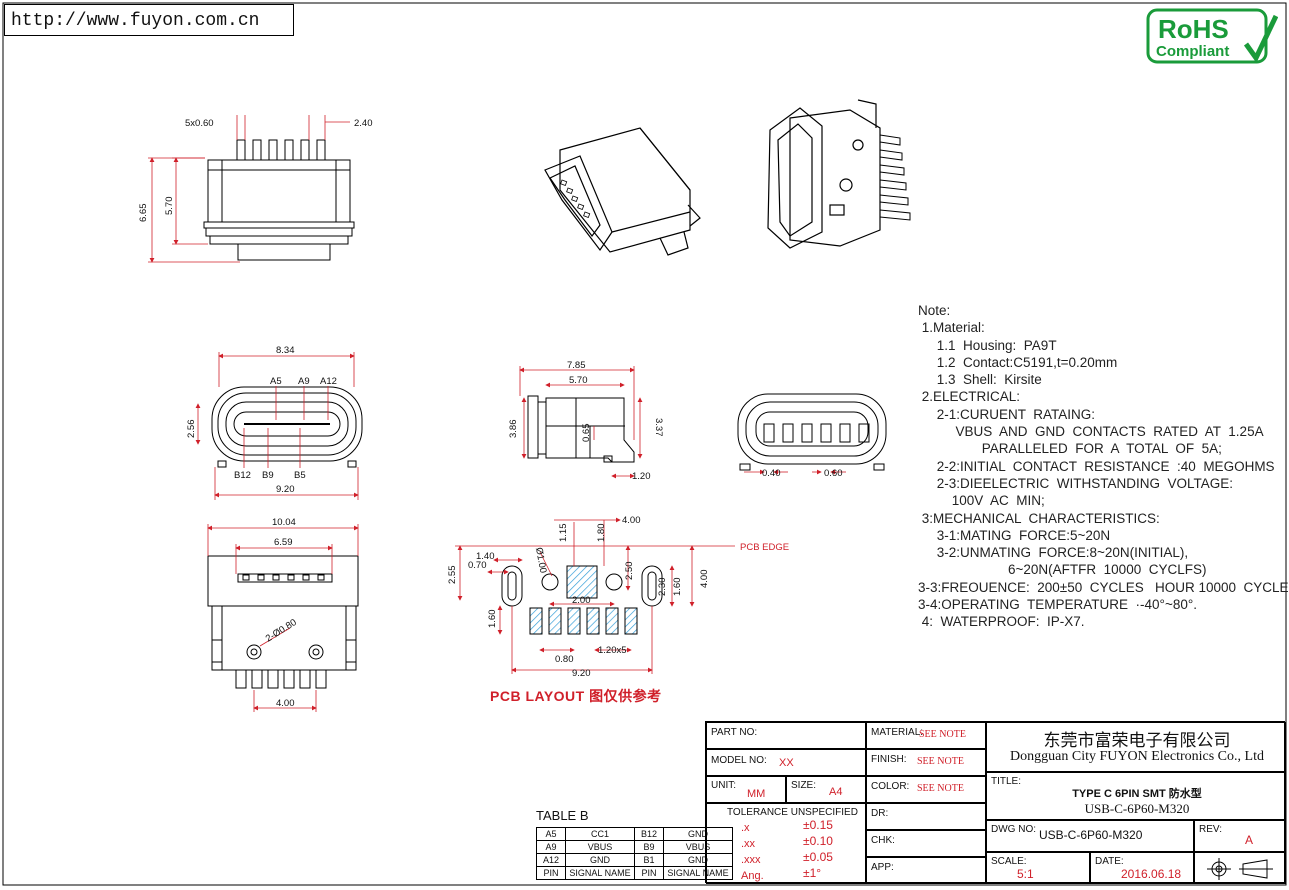 The height and width of the screenshot is (890, 1289). Describe the element at coordinates (940, 788) in the screenshot. I see `color-value: SEE NOTE` at that location.